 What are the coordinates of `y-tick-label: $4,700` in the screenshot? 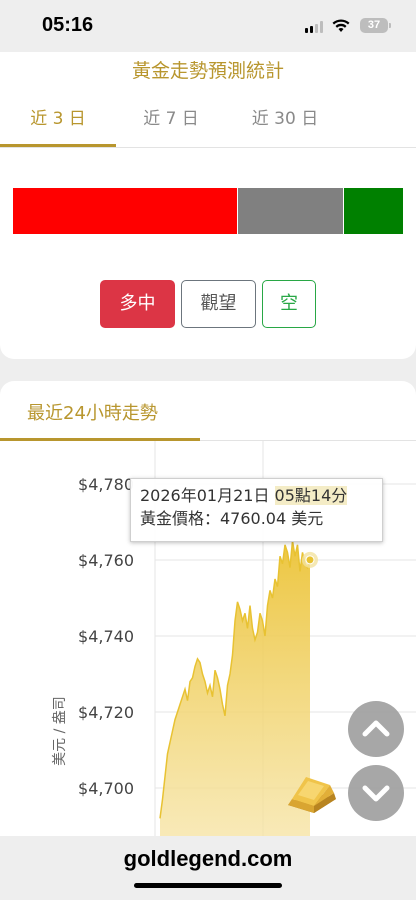 It's located at (106, 788).